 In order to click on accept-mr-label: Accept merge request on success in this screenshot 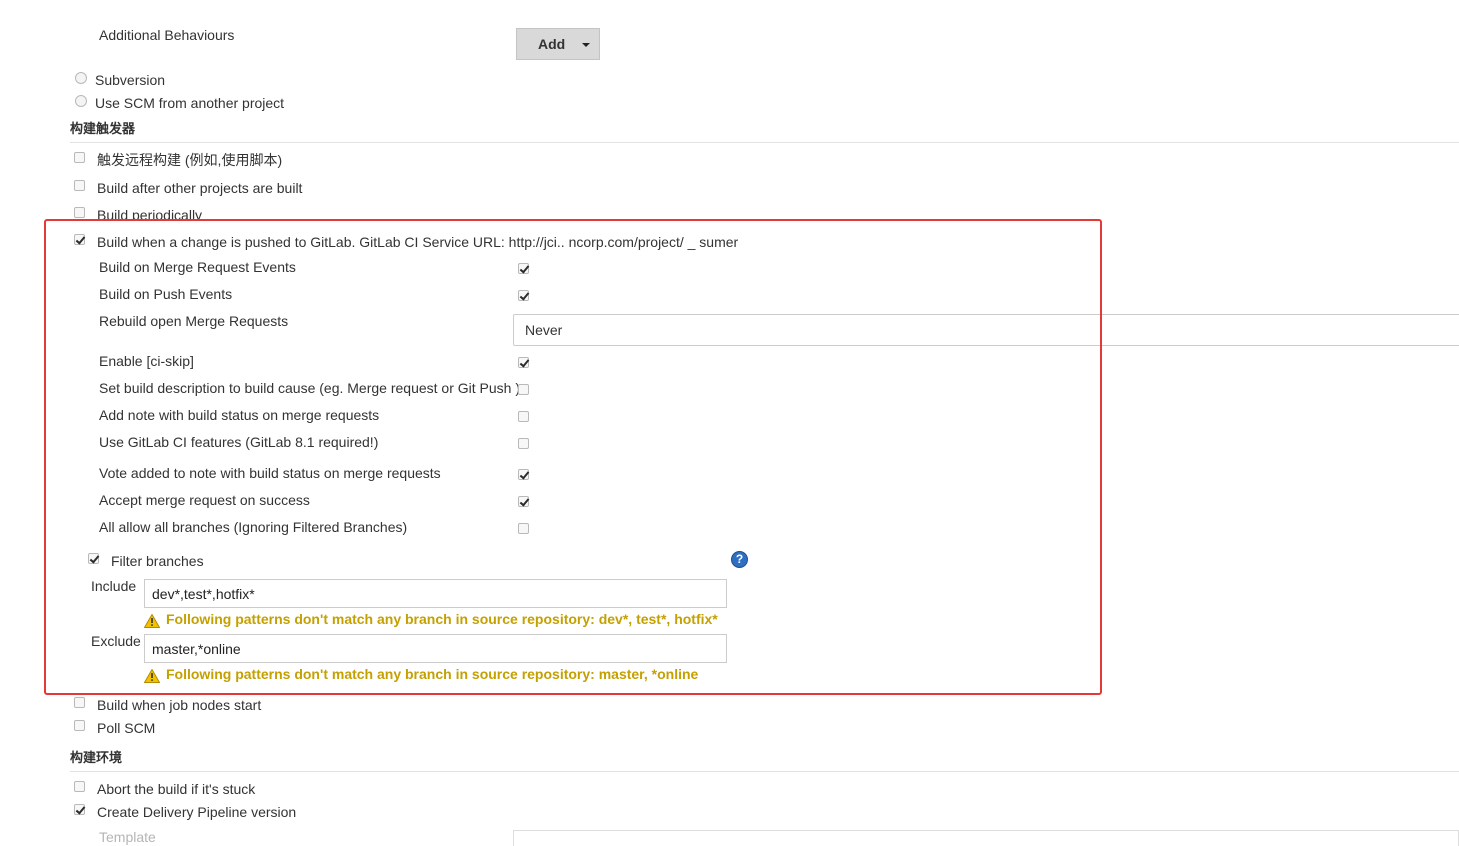, I will do `click(204, 500)`.